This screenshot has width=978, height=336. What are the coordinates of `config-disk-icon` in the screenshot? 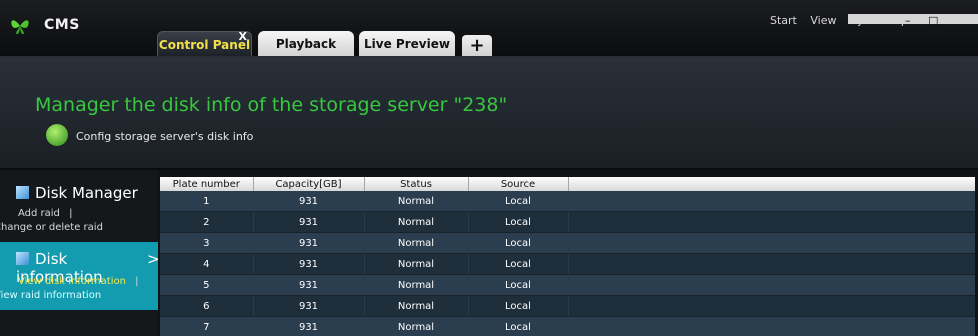 It's located at (57, 135).